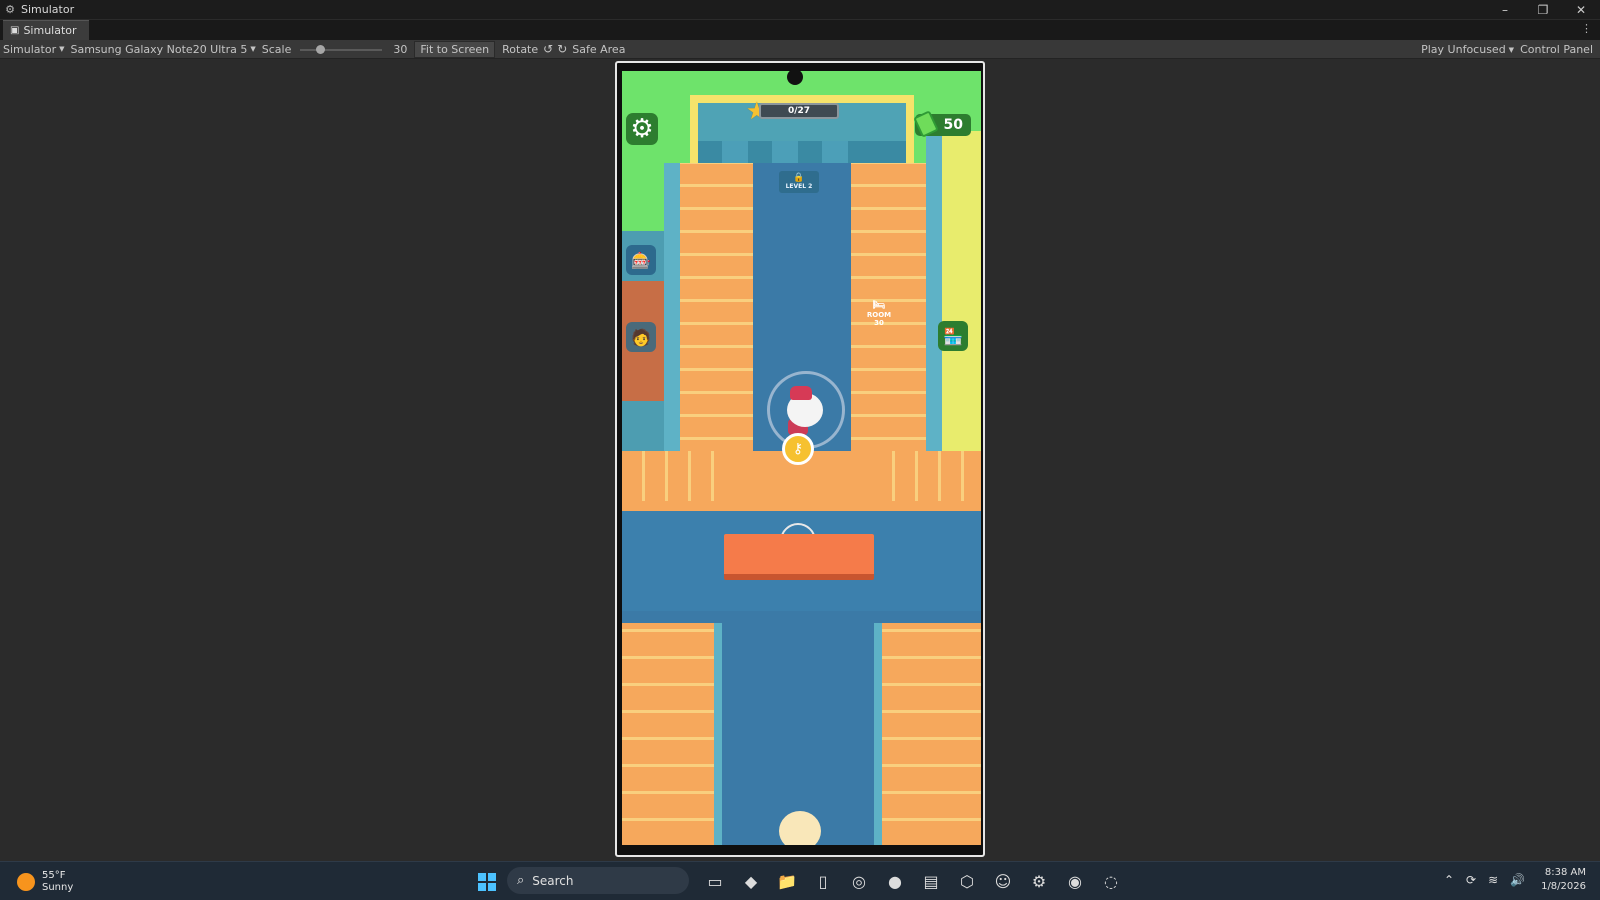  Describe the element at coordinates (553, 880) in the screenshot. I see `search-placeholder: Search` at that location.